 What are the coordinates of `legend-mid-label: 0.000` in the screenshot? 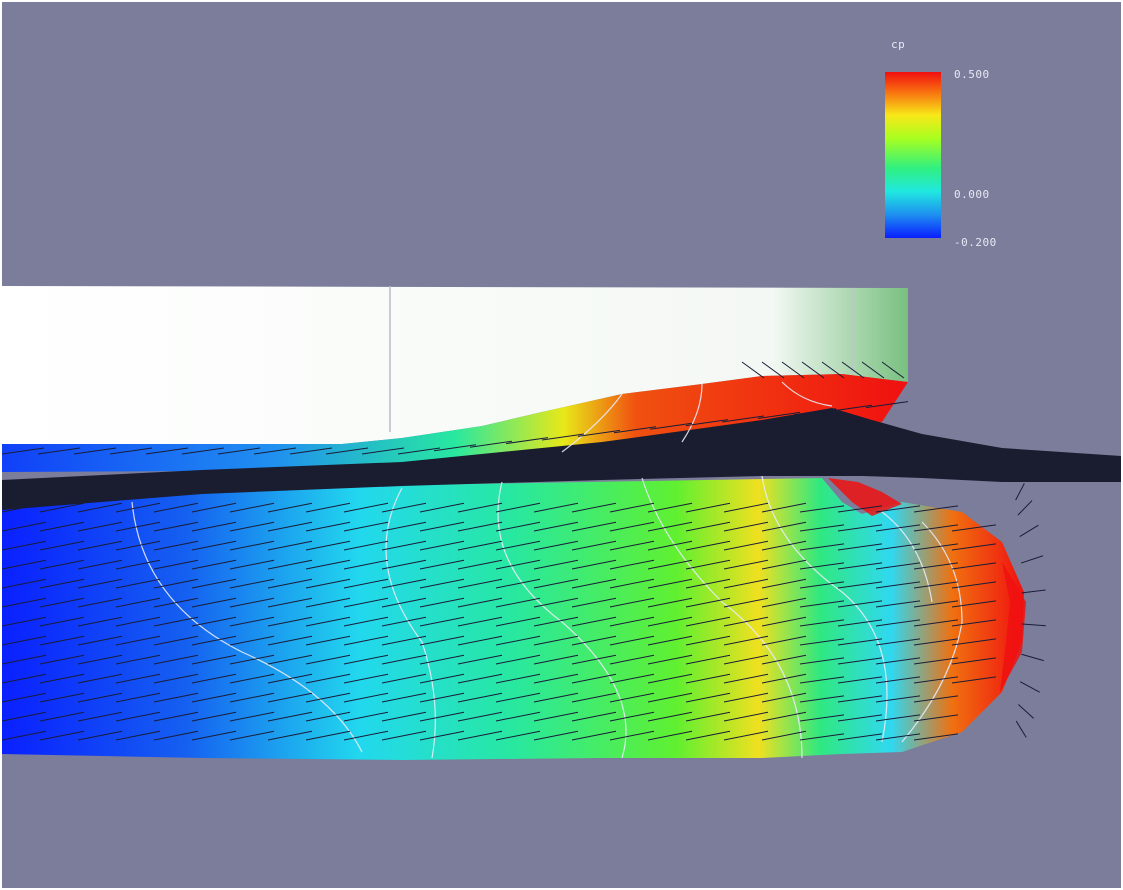 It's located at (972, 194).